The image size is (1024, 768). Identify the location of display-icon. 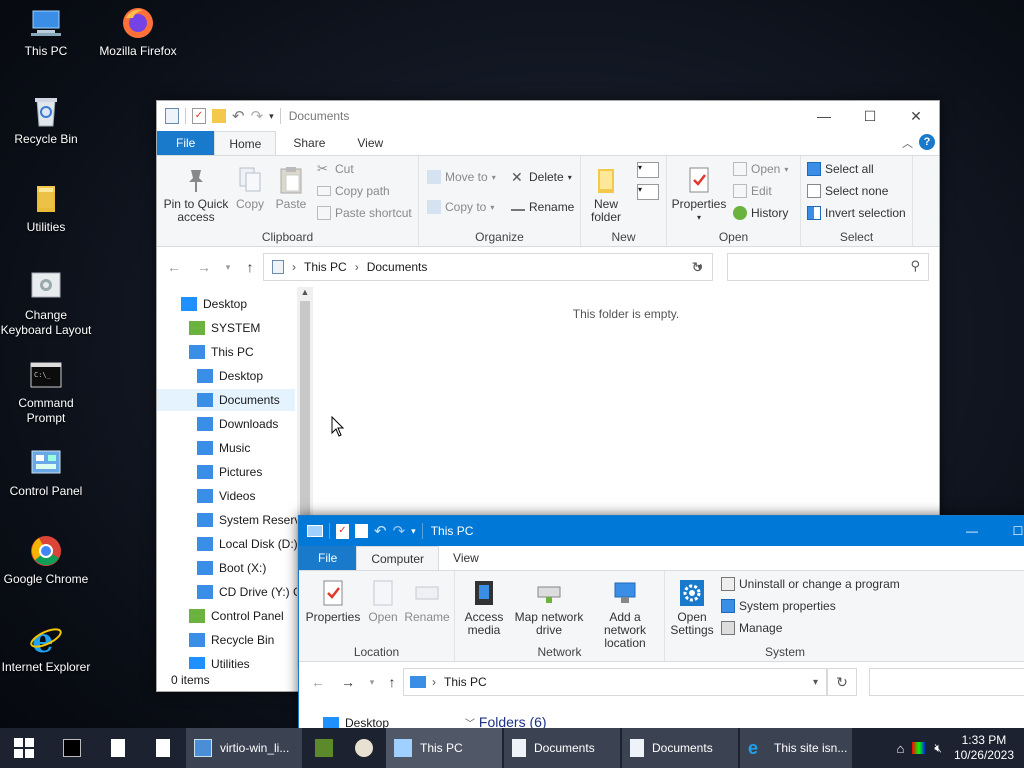
(919, 748).